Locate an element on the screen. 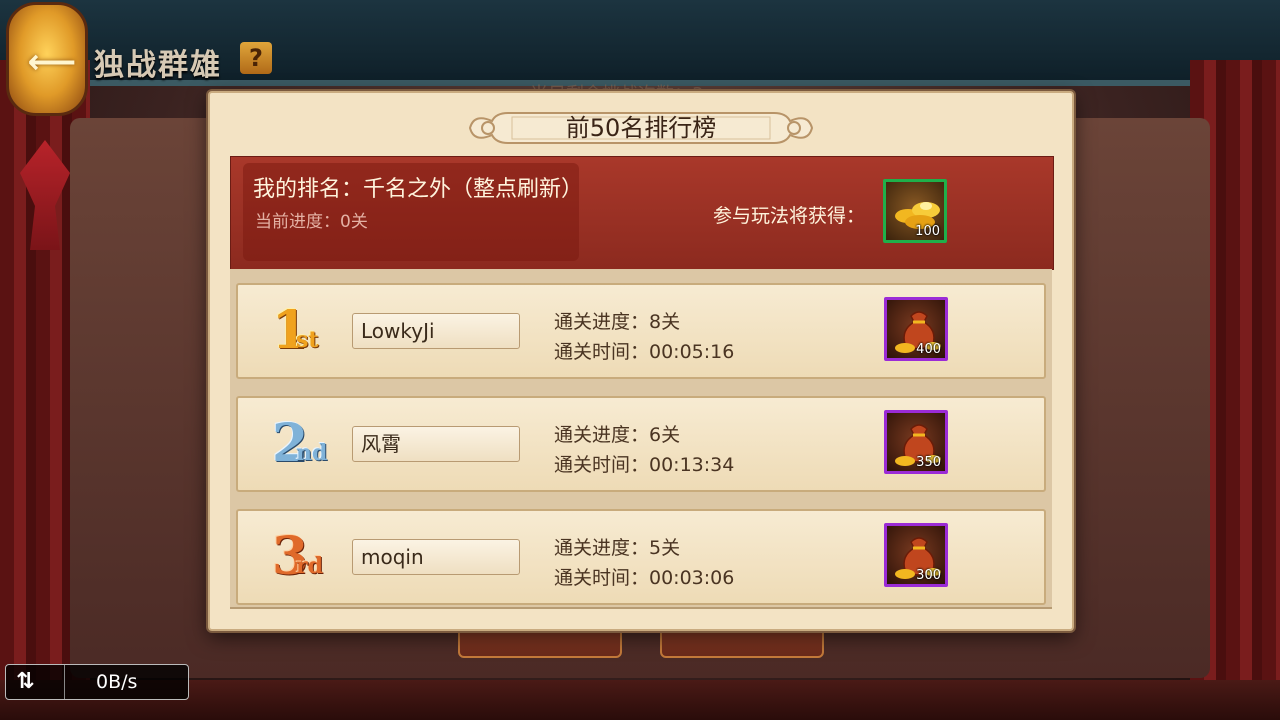 This screenshot has width=1280, height=720. player-name: moqin is located at coordinates (436, 557).